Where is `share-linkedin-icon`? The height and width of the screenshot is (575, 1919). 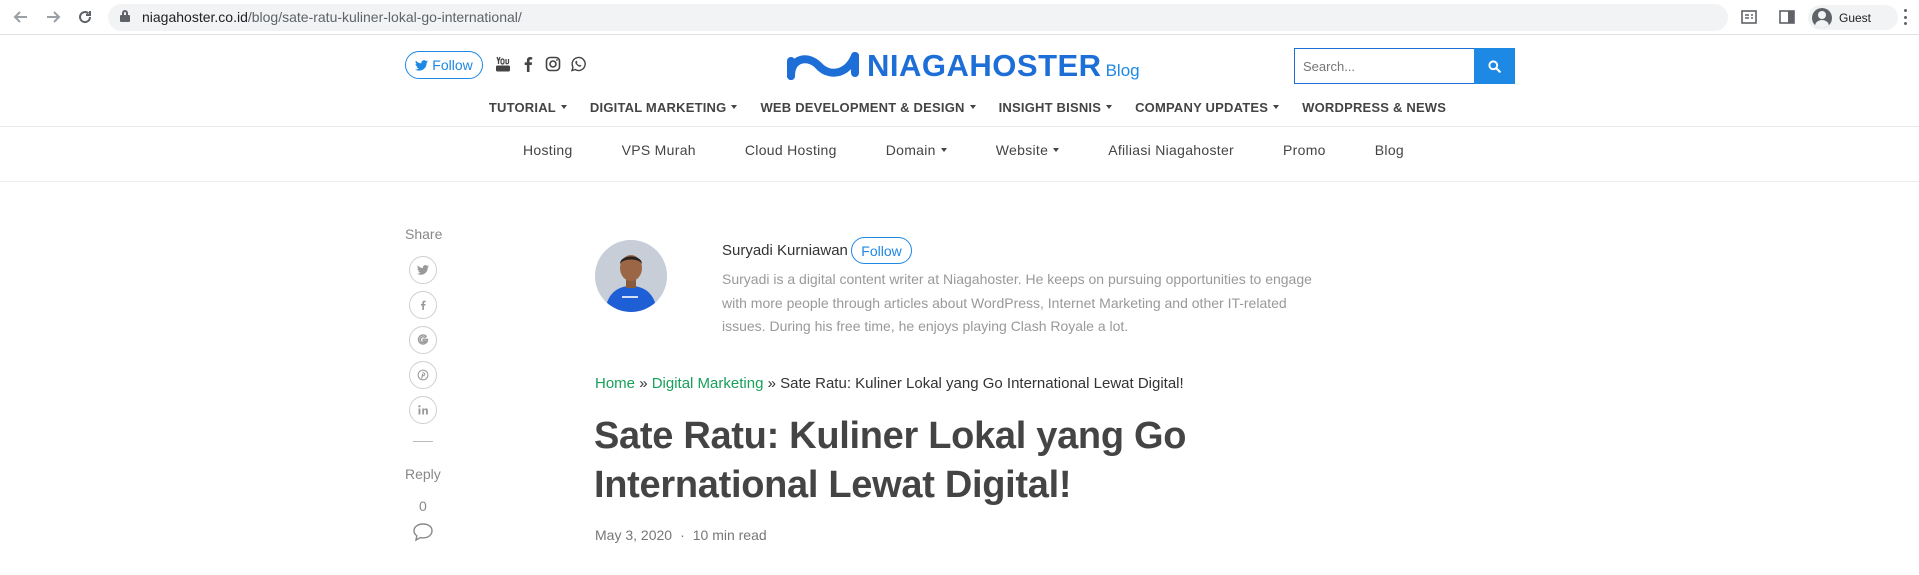 share-linkedin-icon is located at coordinates (423, 410).